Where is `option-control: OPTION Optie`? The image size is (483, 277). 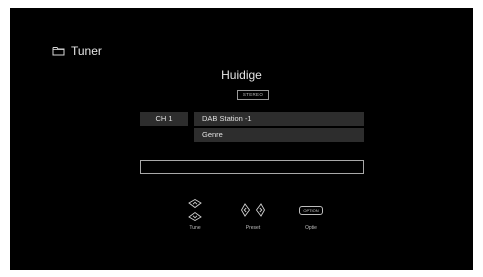 option-control: OPTION Optie is located at coordinates (311, 213).